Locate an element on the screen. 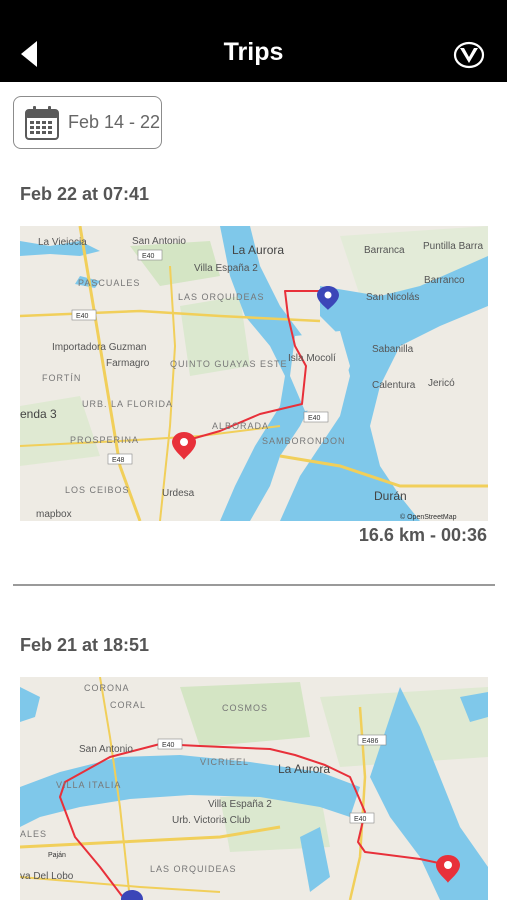 The height and width of the screenshot is (900, 507). map-label: San Nicolás is located at coordinates (392, 297).